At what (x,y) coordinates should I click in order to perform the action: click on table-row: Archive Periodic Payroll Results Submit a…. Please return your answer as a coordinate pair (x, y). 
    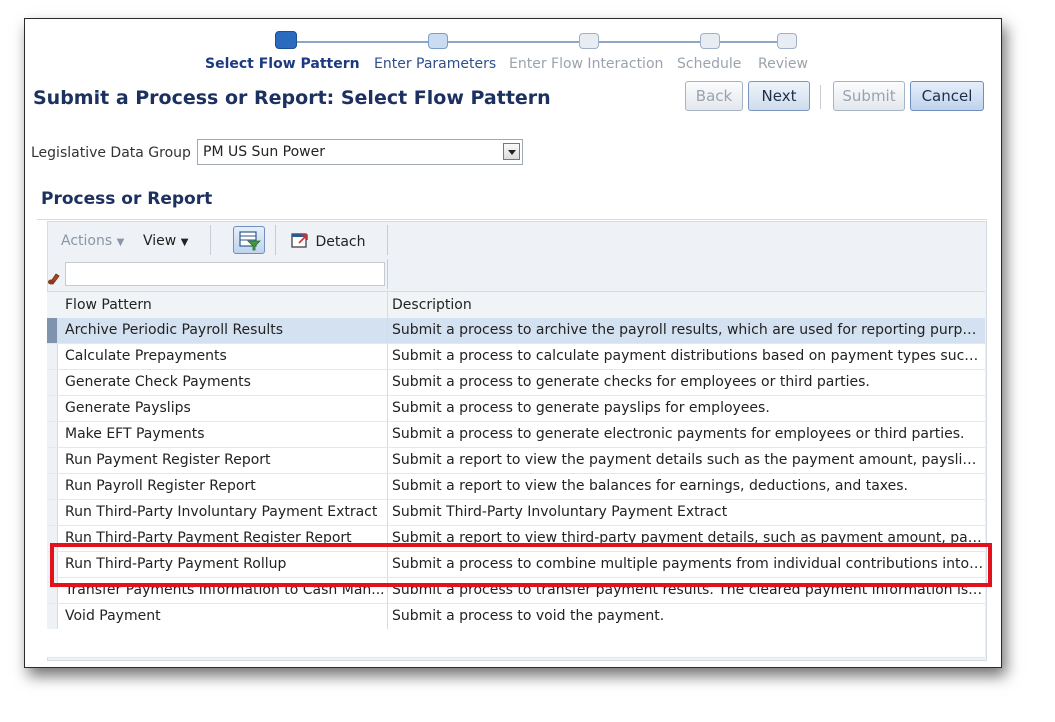
    Looking at the image, I should click on (516, 331).